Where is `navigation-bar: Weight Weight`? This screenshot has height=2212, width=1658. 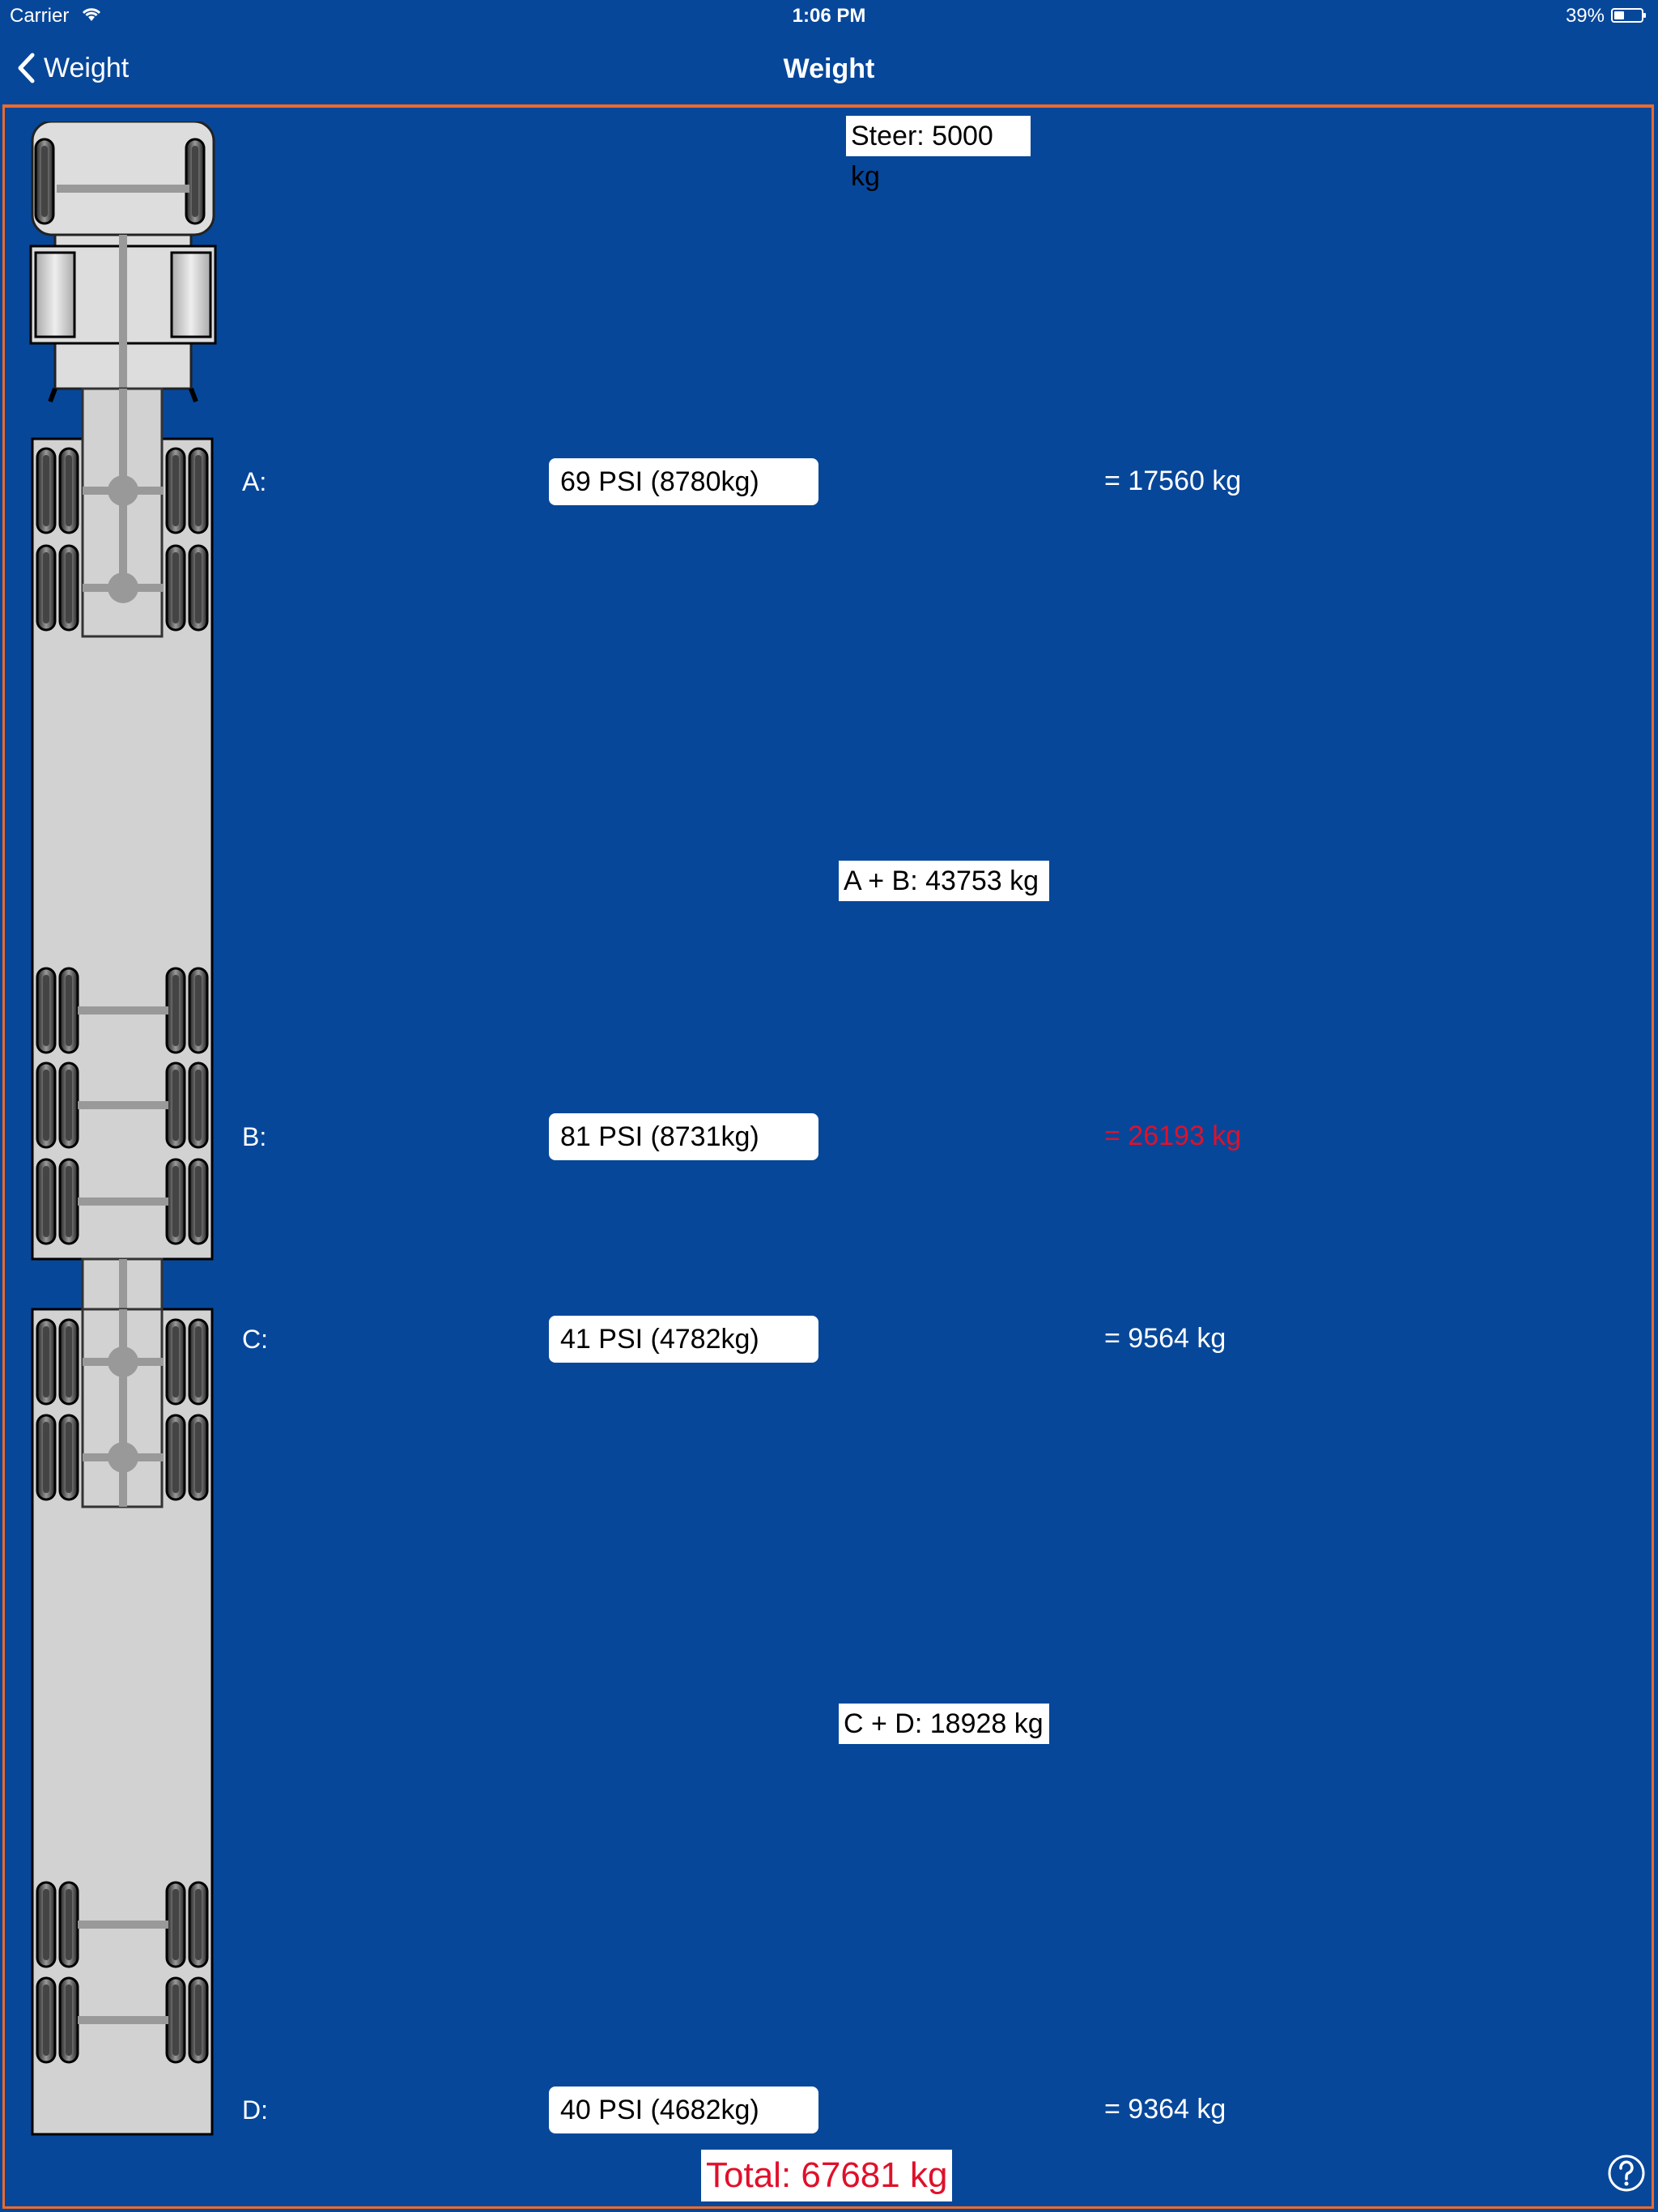
navigation-bar: Weight Weight is located at coordinates (829, 68).